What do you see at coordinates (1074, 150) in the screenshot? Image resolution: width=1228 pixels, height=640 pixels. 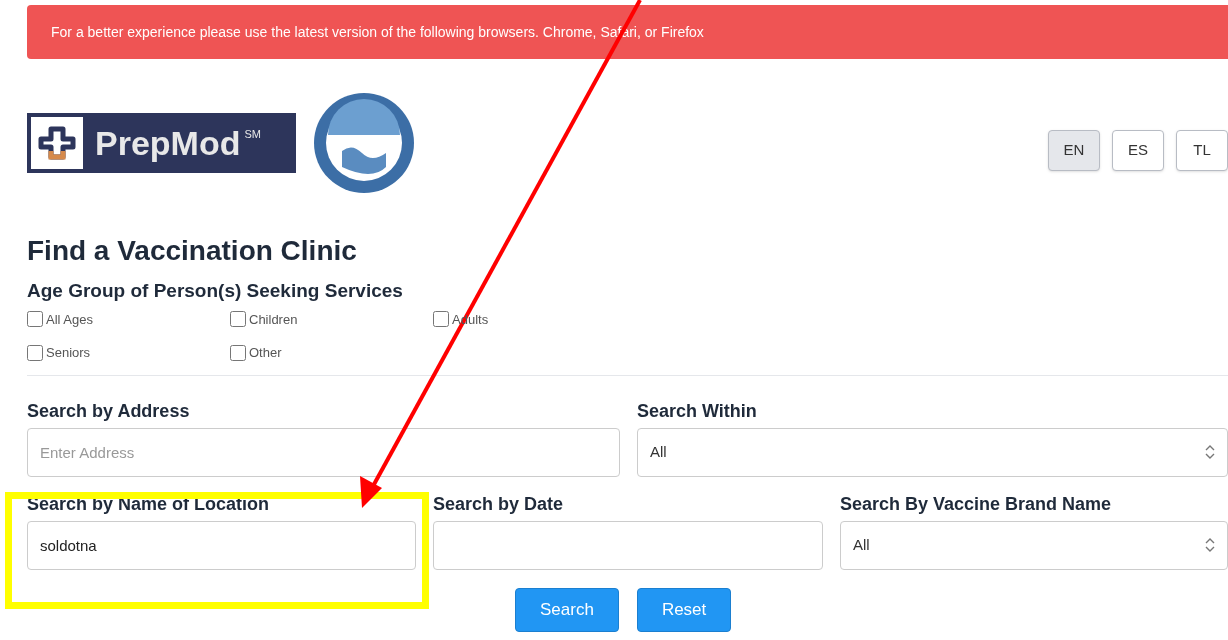 I see `language-button: EN` at bounding box center [1074, 150].